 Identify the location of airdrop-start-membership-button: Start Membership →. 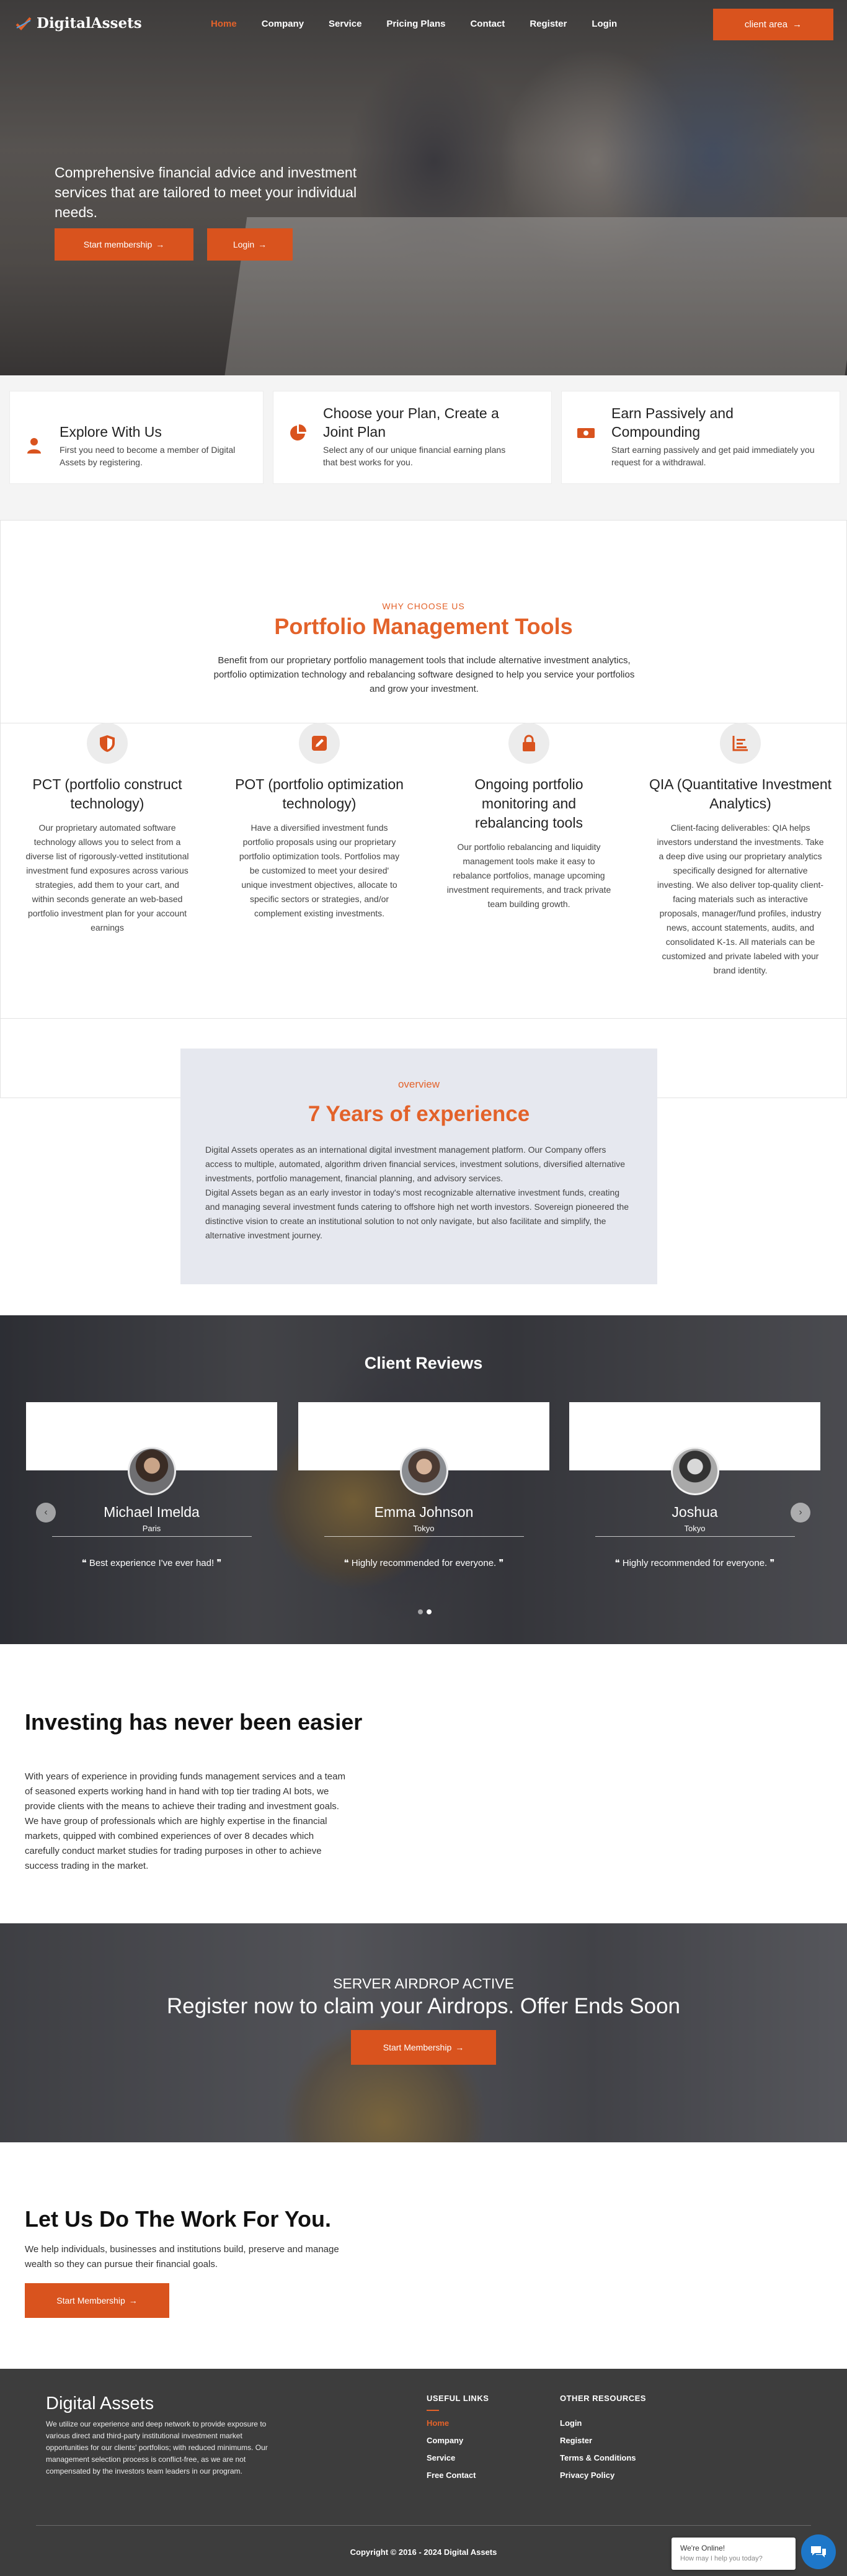
(423, 2047).